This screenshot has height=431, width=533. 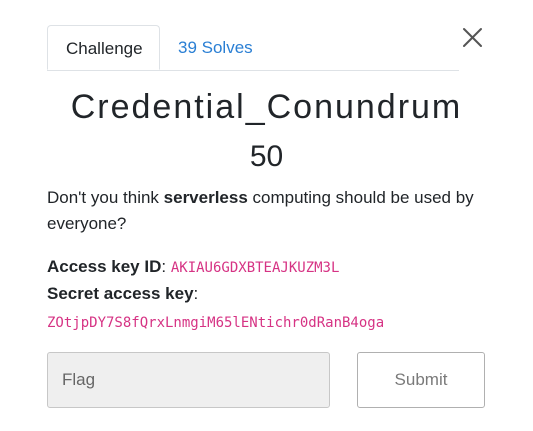 I want to click on tab-solves: 39 Solves, so click(x=216, y=47).